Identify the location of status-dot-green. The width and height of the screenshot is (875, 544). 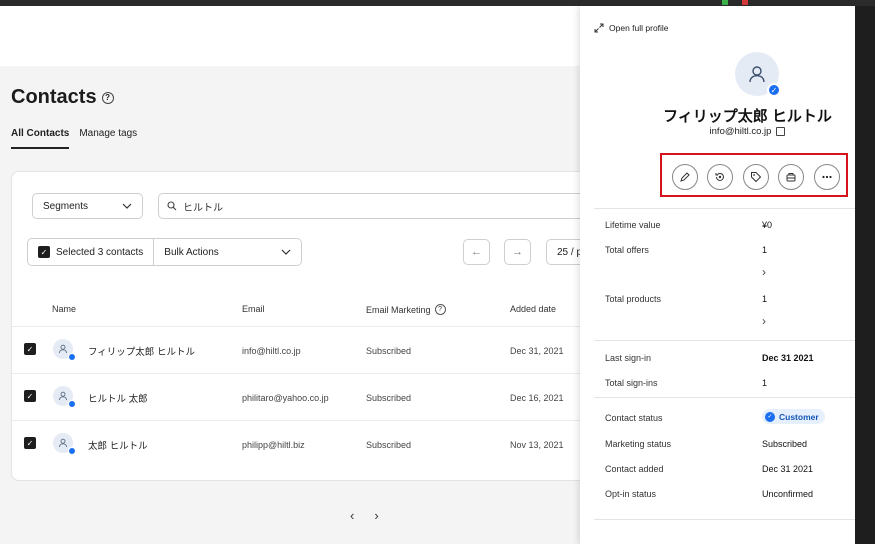
(725, 2).